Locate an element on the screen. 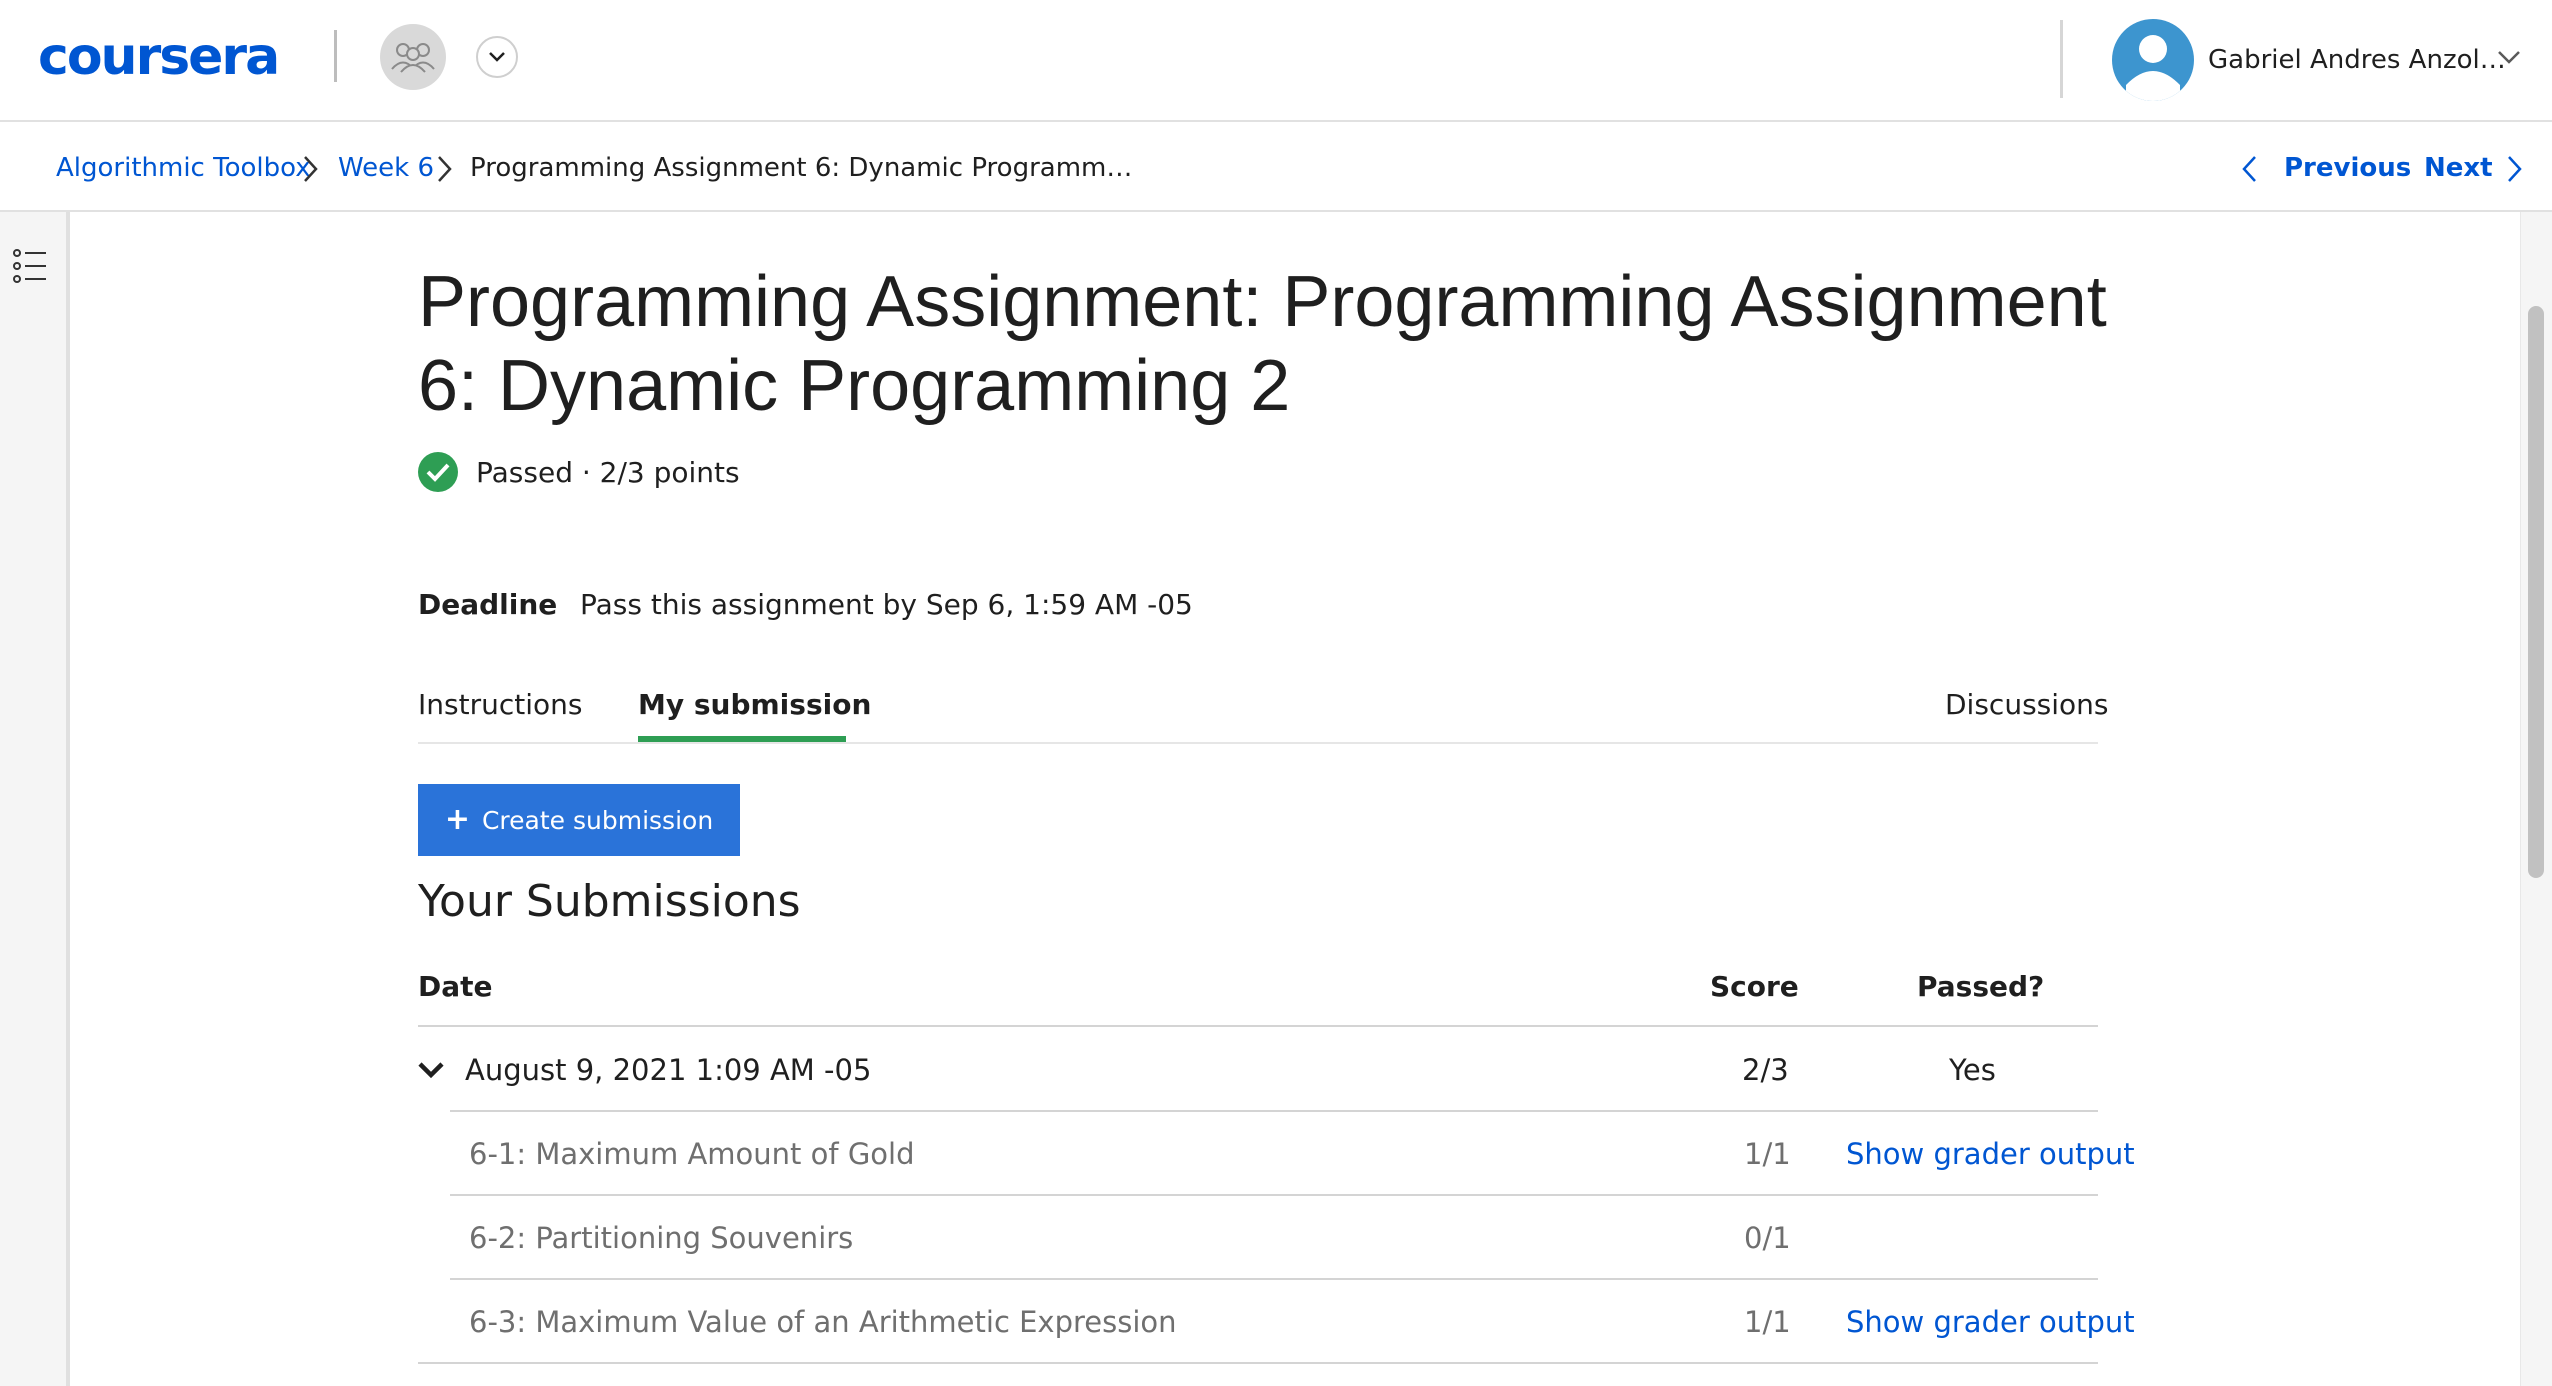 The height and width of the screenshot is (1386, 2552). check-circle-icon is located at coordinates (438, 472).